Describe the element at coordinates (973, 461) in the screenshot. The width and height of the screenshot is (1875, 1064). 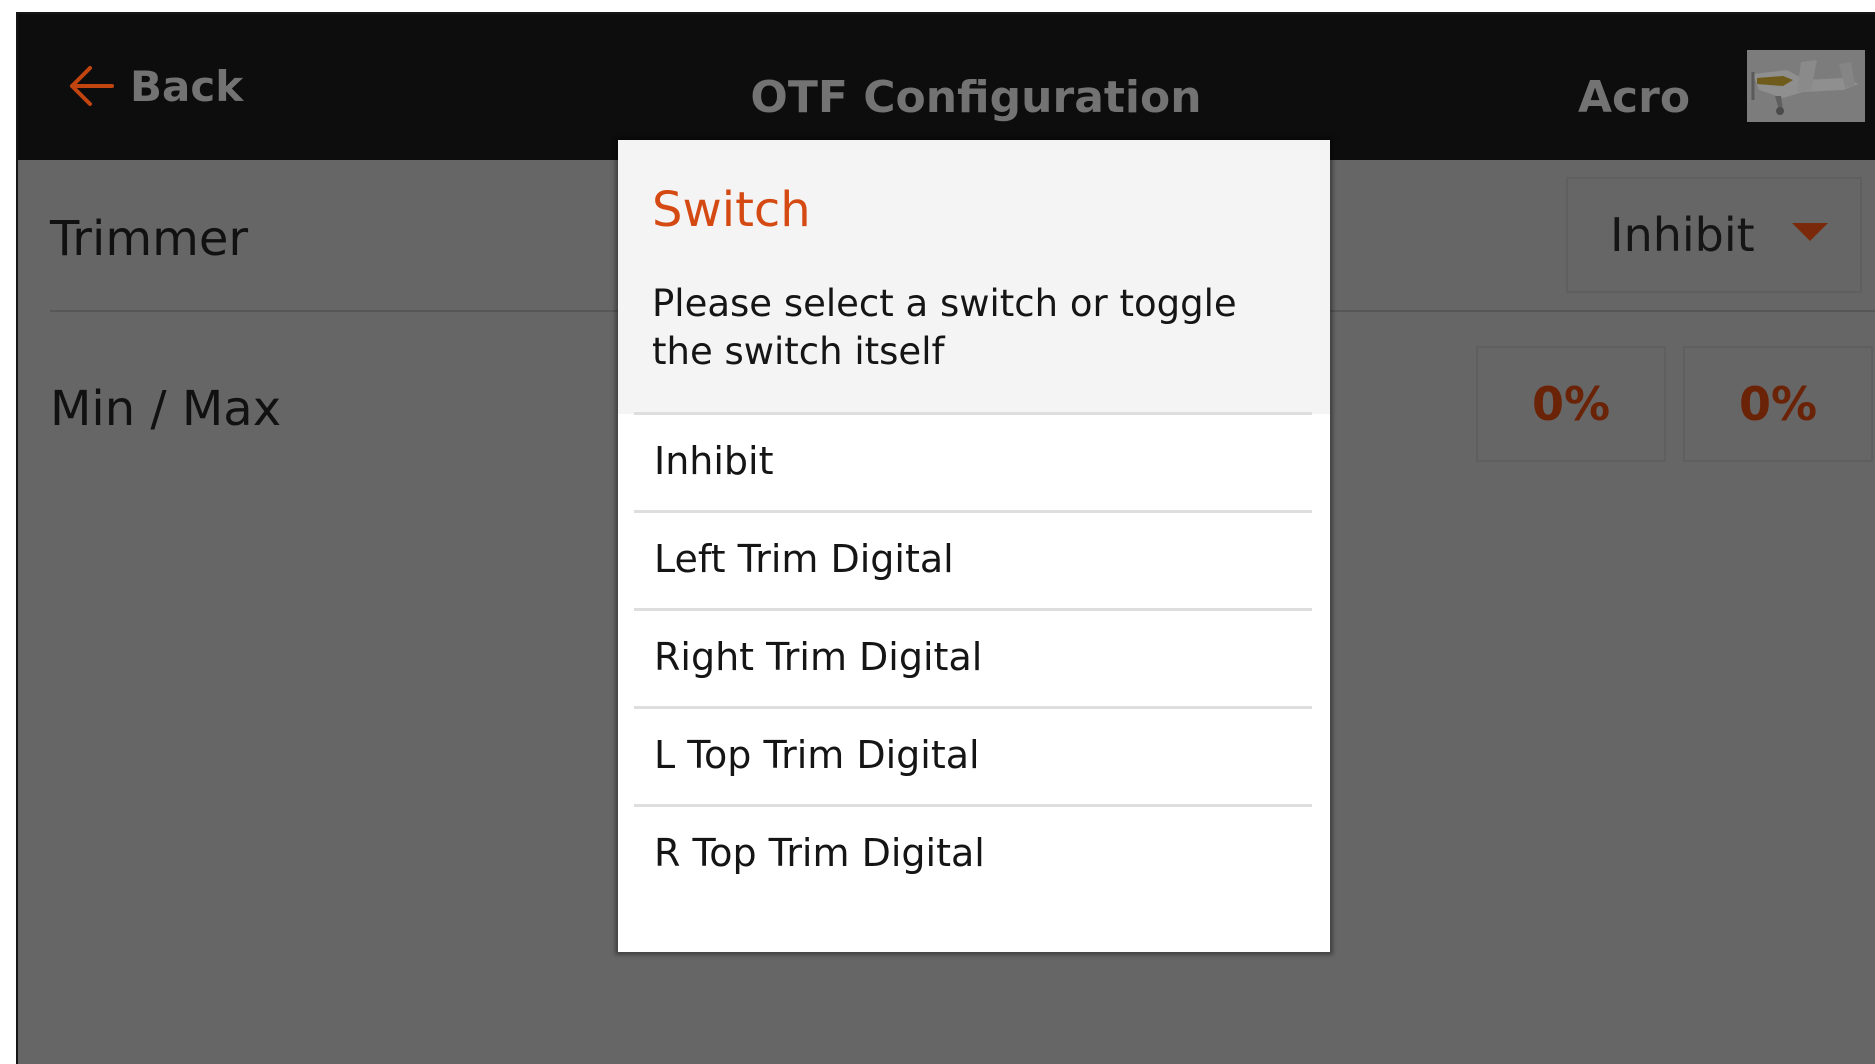
I see `option-inhibit: Inhibit` at that location.